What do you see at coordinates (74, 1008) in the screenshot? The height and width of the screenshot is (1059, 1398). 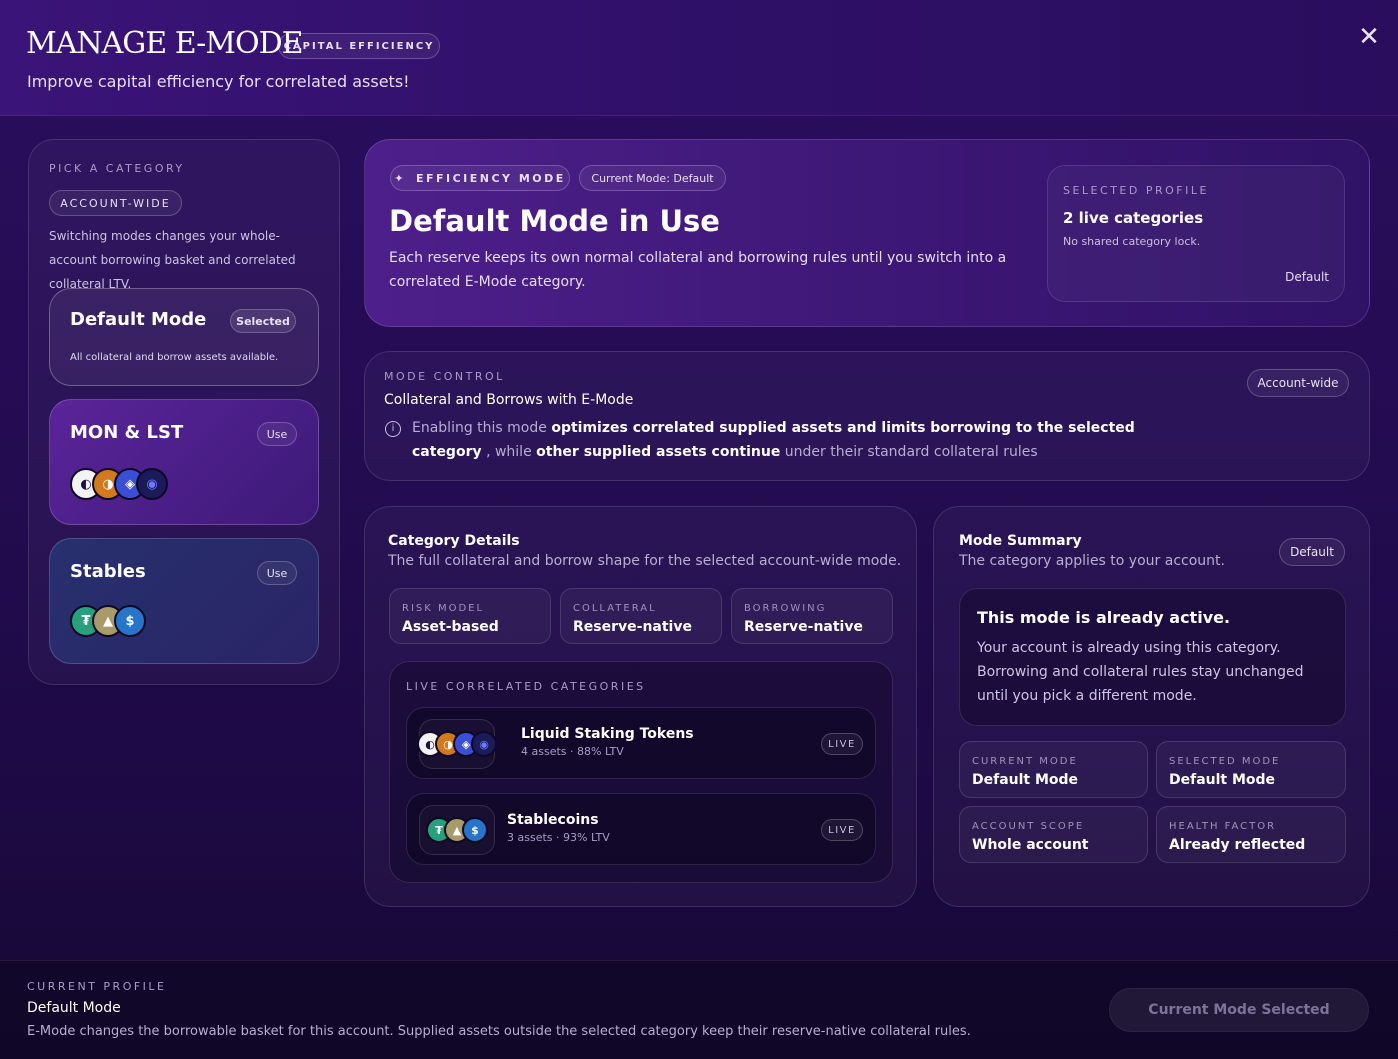 I see `footer-profile-value: Default Mode` at bounding box center [74, 1008].